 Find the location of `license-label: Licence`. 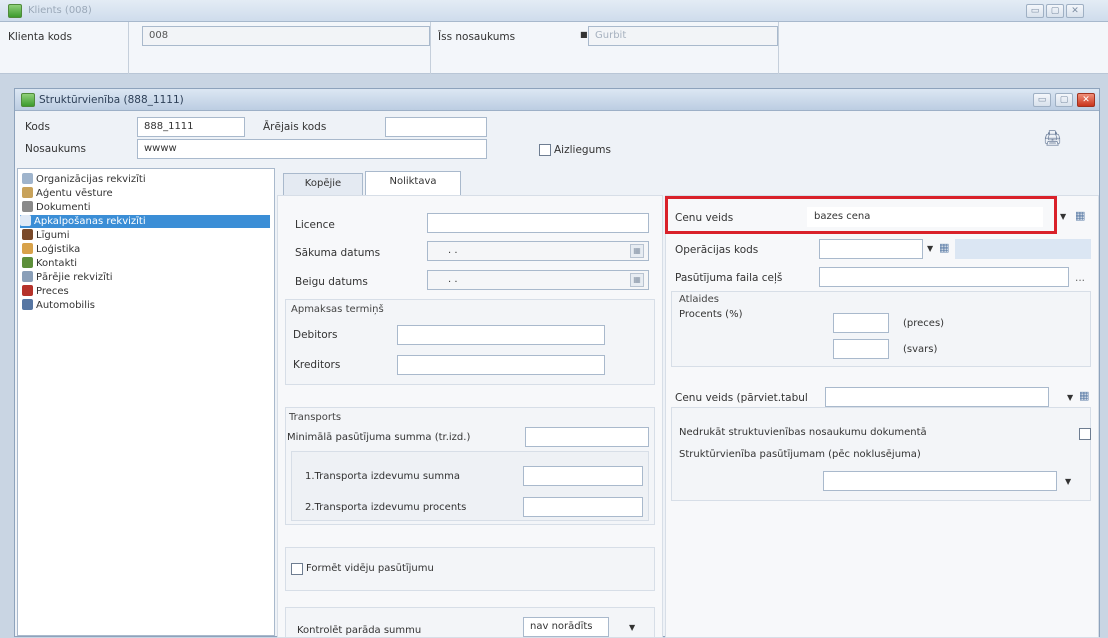

license-label: Licence is located at coordinates (315, 225).